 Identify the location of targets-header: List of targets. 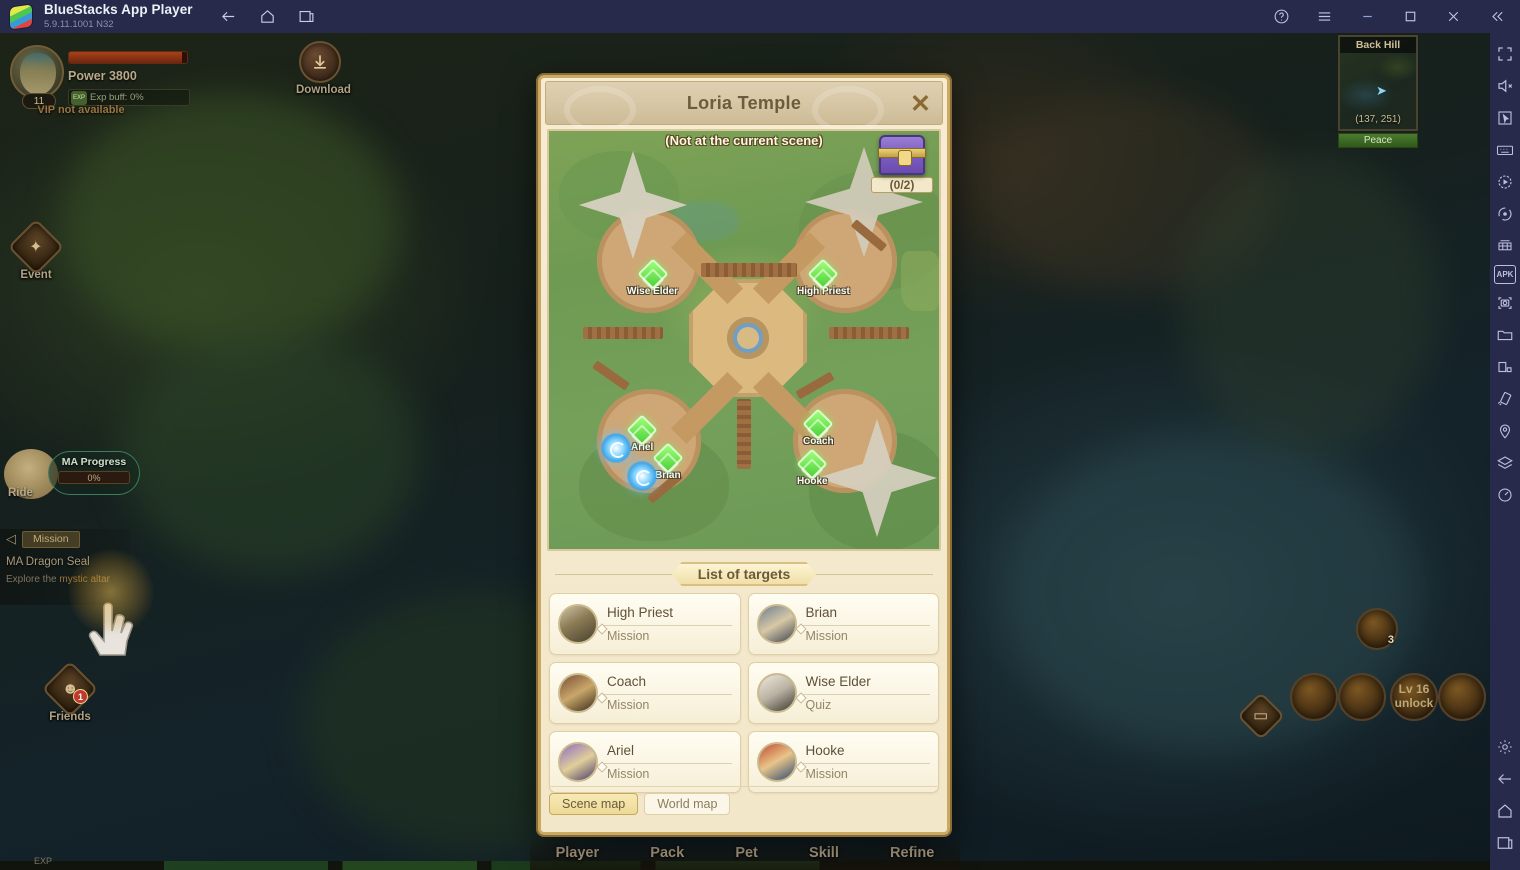
(744, 574).